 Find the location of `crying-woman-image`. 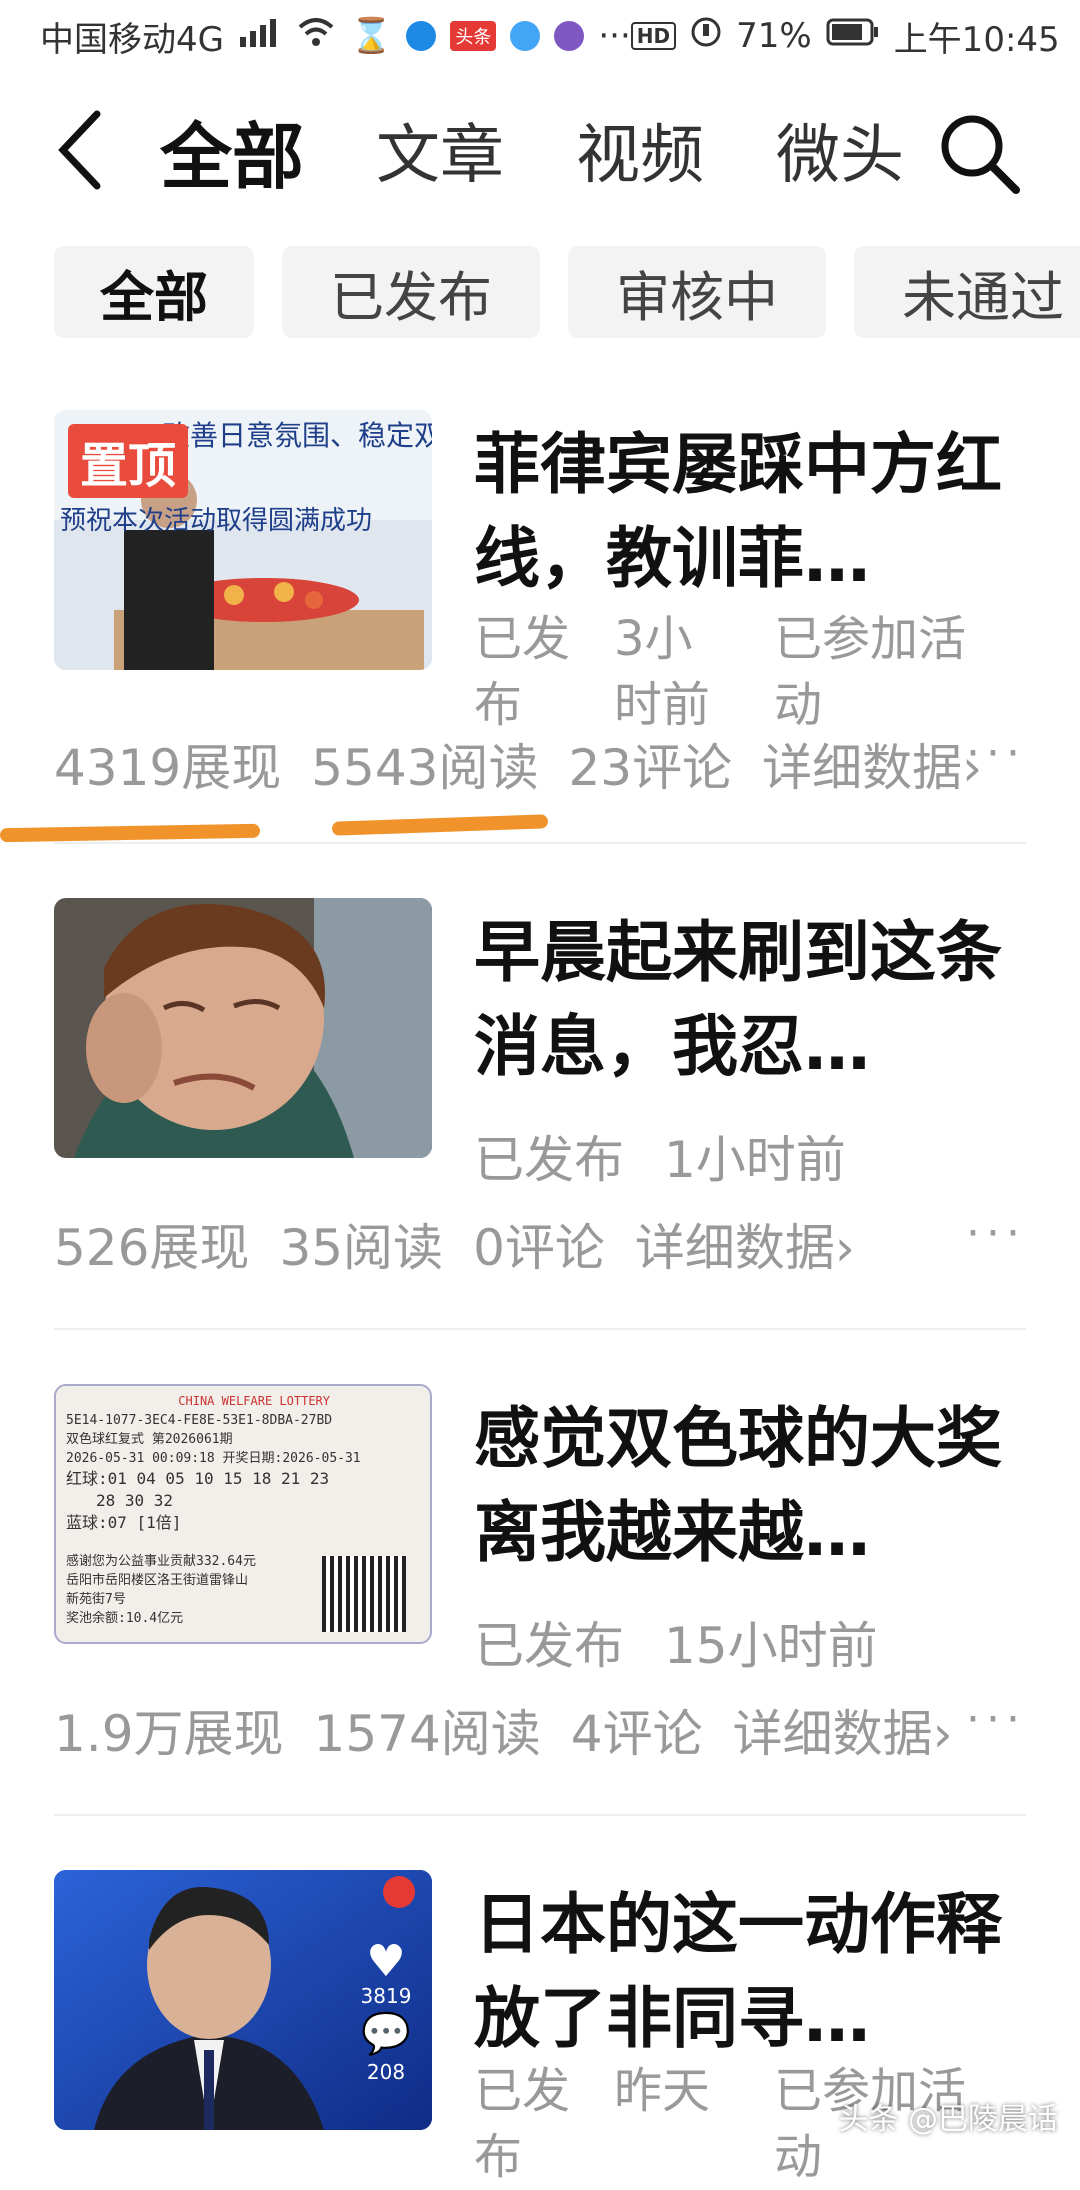

crying-woman-image is located at coordinates (243, 1028).